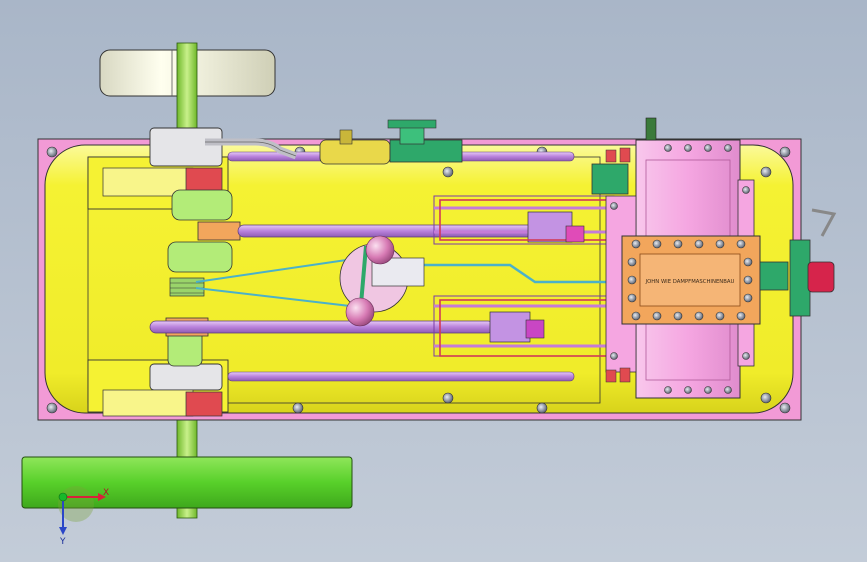 The height and width of the screenshot is (566, 867). I want to click on axis-y-label: Y, so click(62, 542).